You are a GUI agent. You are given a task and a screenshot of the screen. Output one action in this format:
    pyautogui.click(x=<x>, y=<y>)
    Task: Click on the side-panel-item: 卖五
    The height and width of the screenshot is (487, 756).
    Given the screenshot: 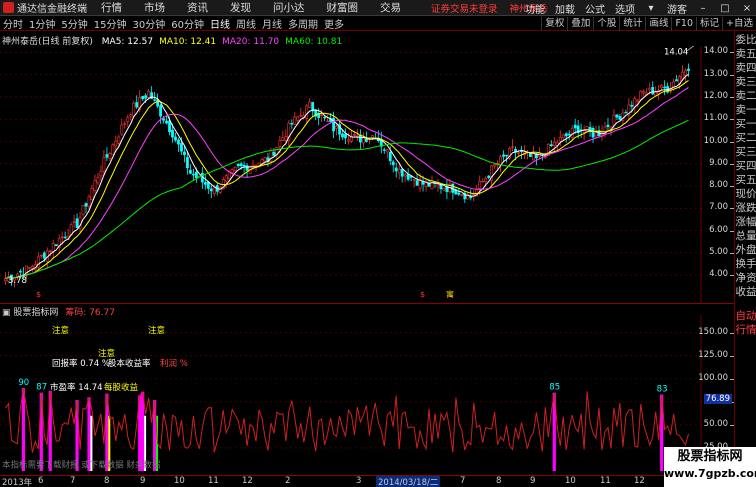 What is the action you would take?
    pyautogui.click(x=745, y=54)
    